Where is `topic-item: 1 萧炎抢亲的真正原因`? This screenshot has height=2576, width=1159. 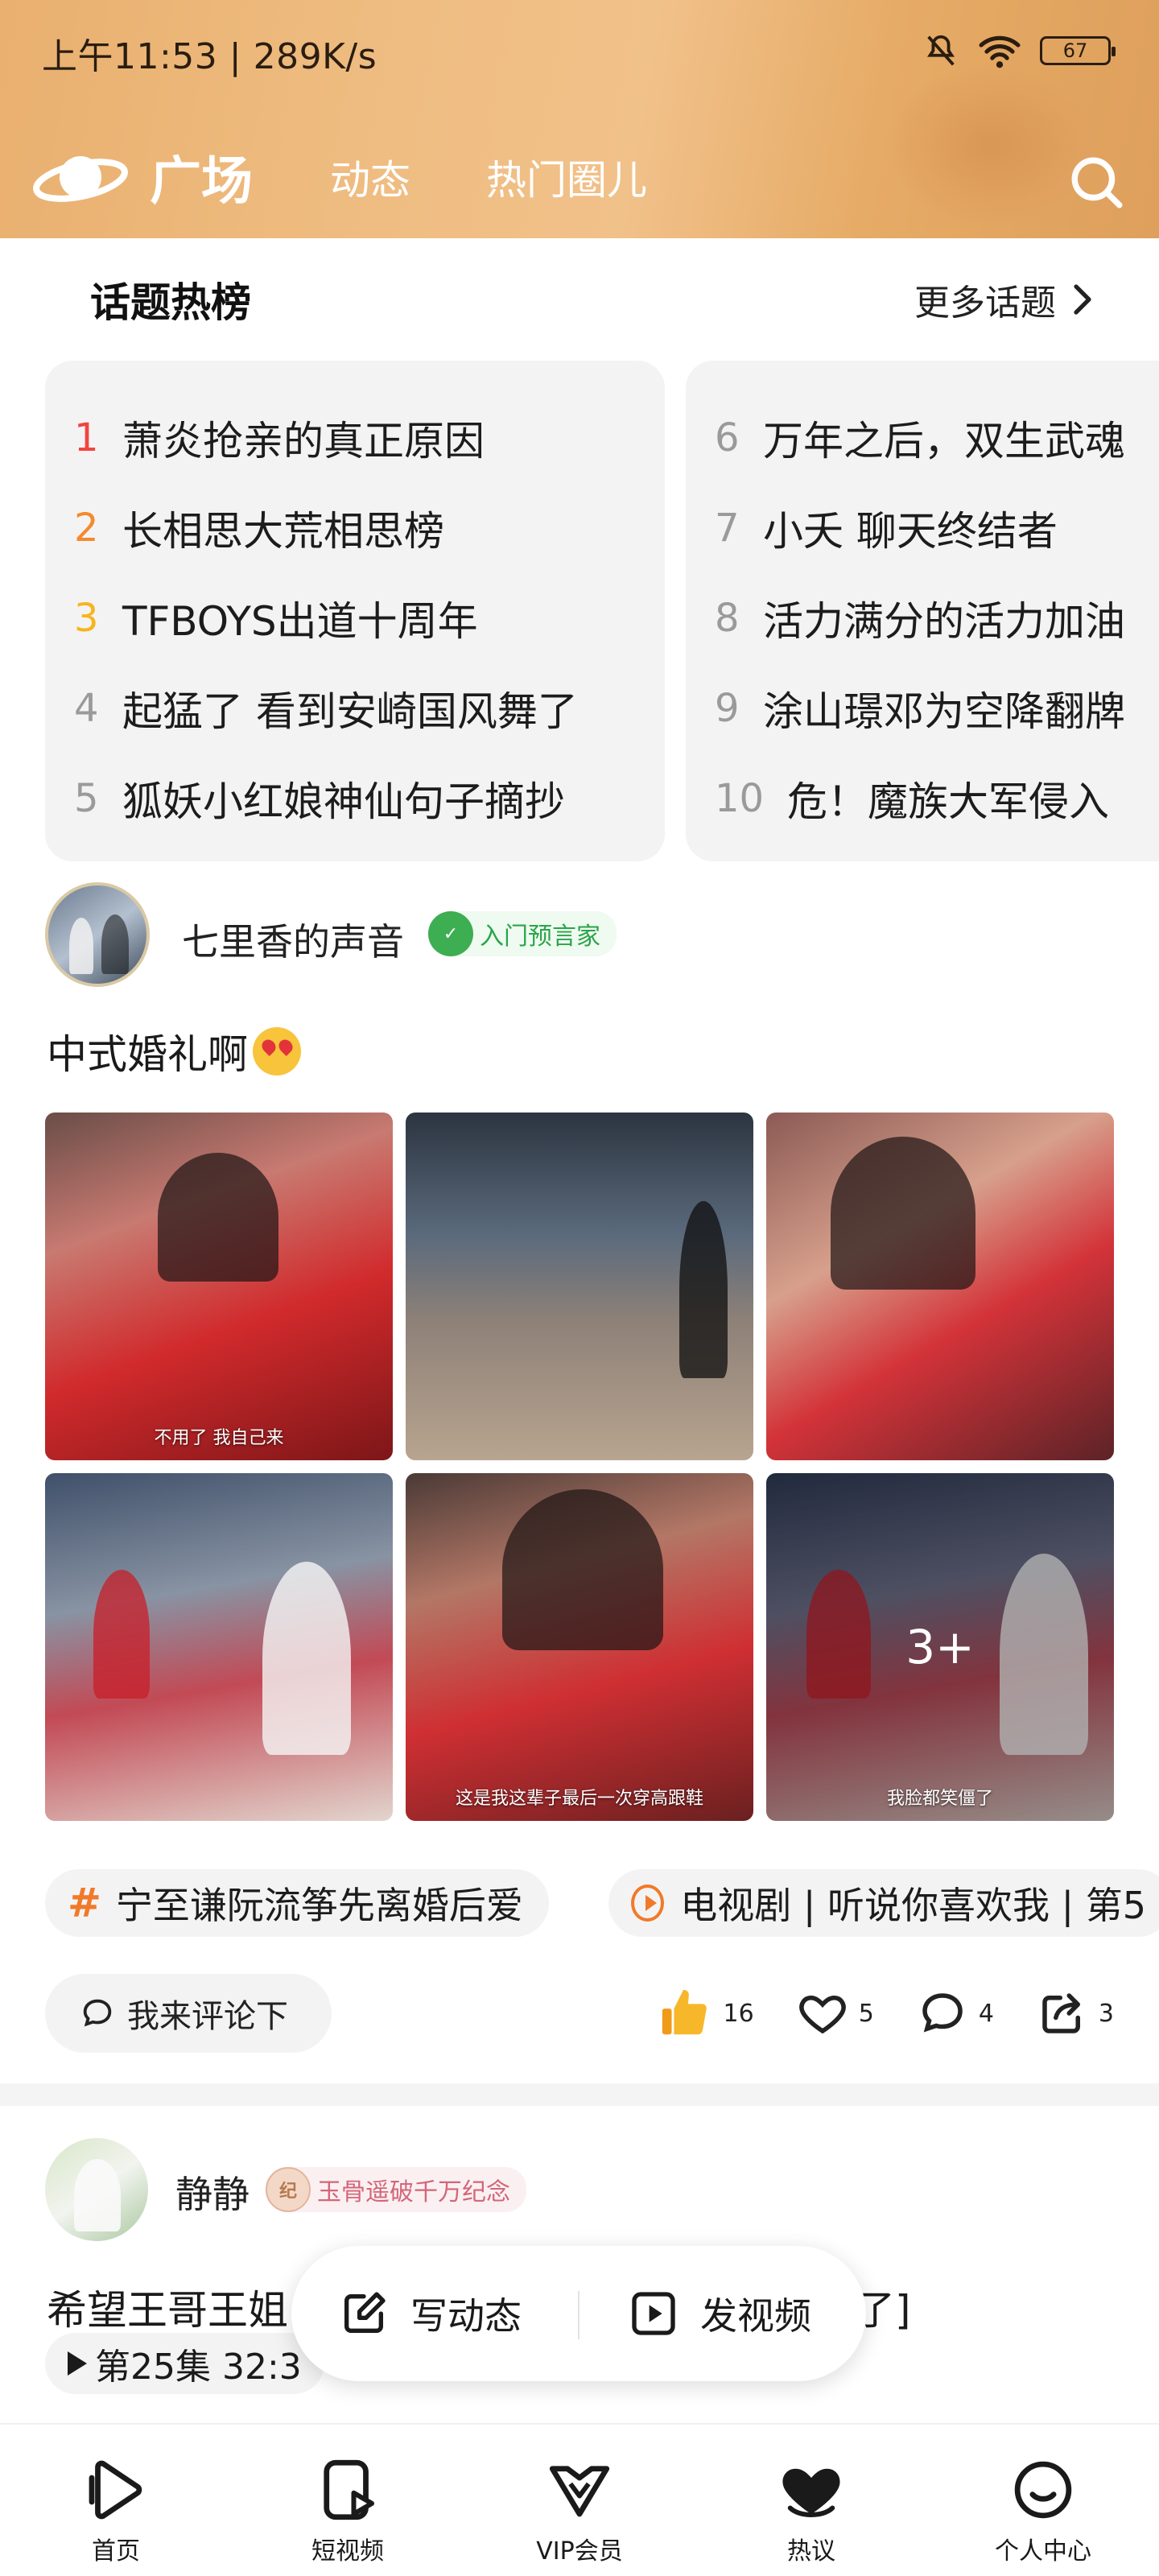
topic-item: 1 萧炎抢亲的真正原因 is located at coordinates (369, 438).